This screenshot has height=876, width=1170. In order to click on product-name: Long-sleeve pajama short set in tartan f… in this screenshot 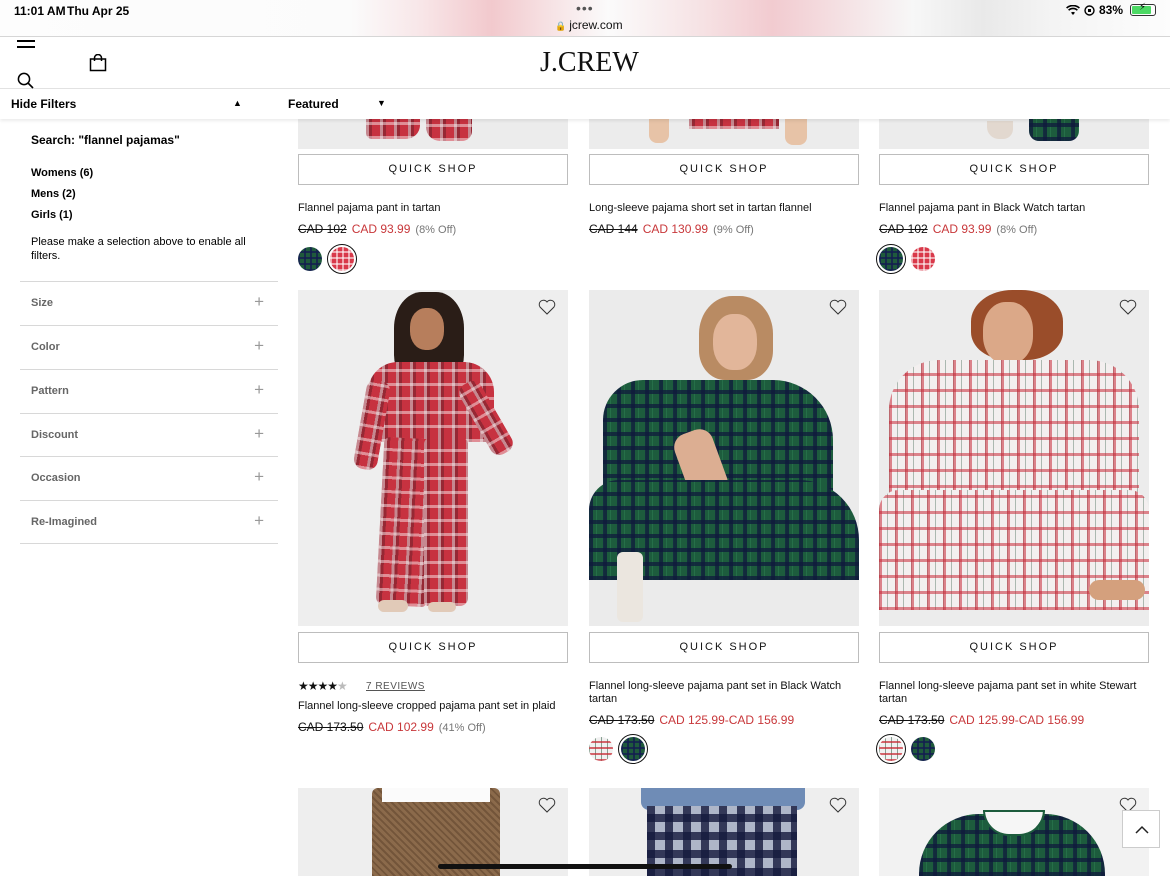, I will do `click(726, 208)`.